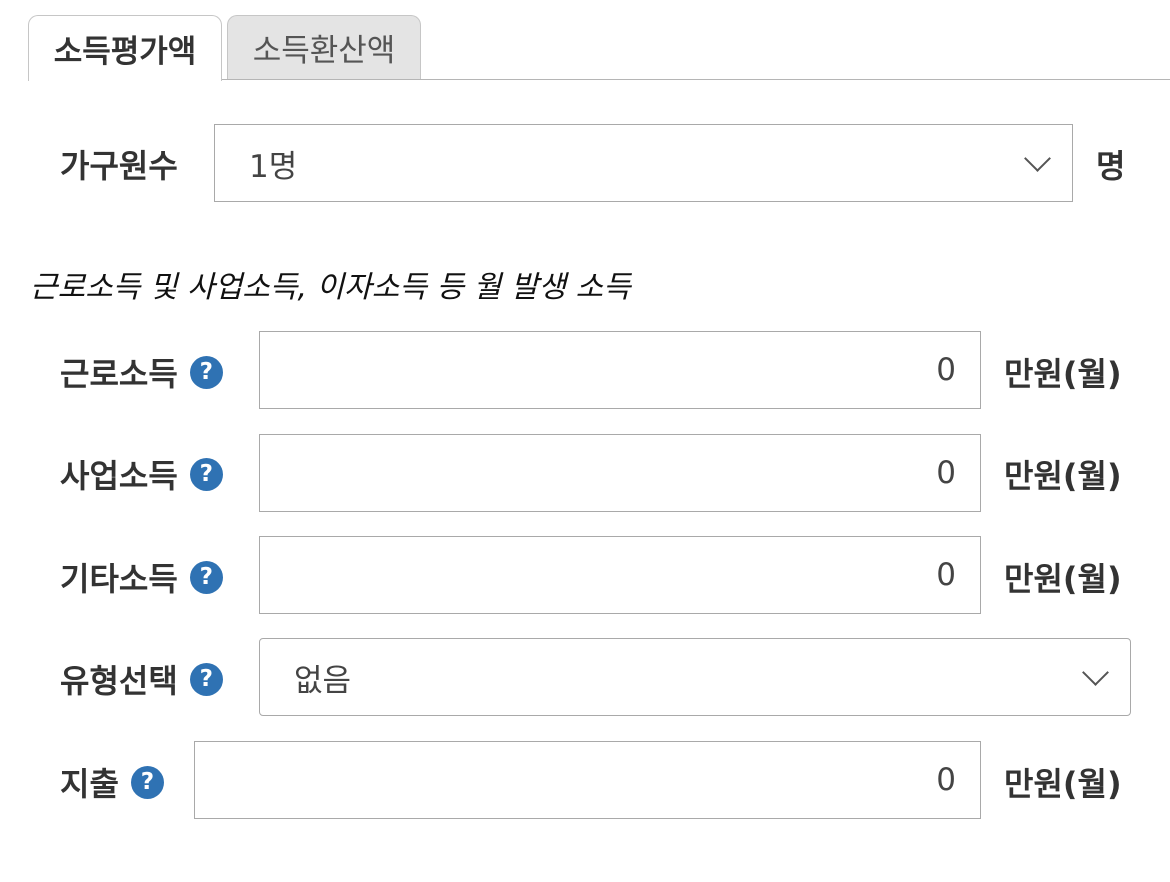 This screenshot has width=1170, height=882. I want to click on other-income-field-box, so click(620, 575).